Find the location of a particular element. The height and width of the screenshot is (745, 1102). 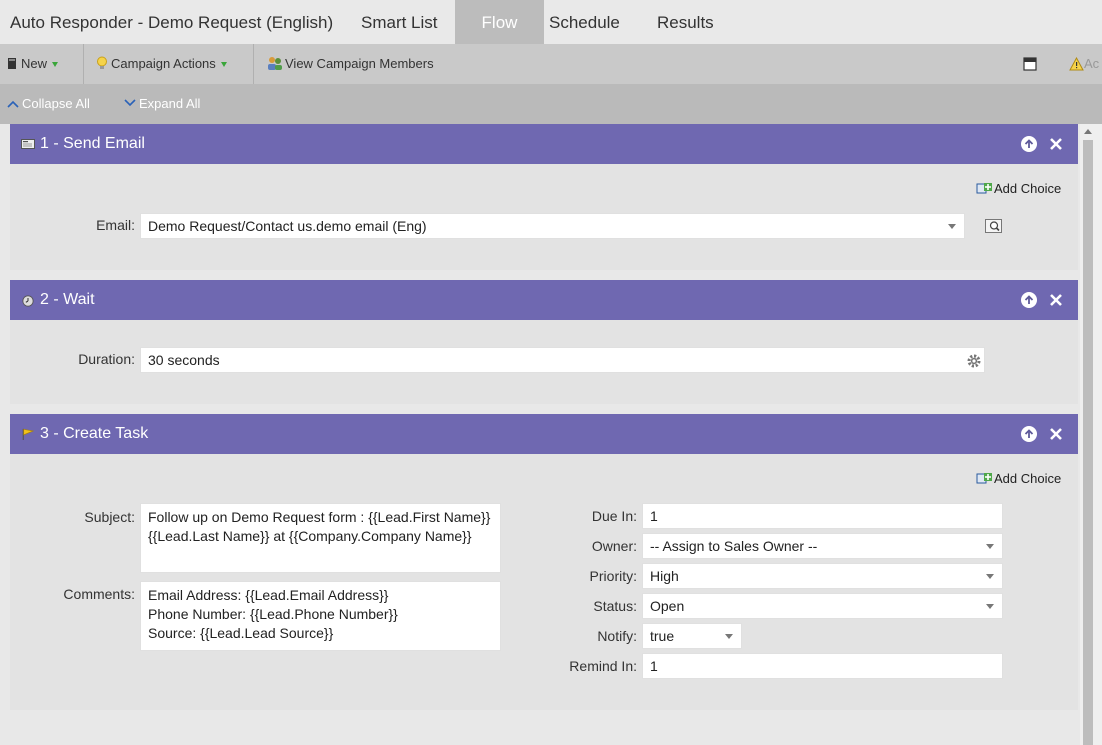

comments-line: Source: {{Lead.Lead Source}} is located at coordinates (241, 633).